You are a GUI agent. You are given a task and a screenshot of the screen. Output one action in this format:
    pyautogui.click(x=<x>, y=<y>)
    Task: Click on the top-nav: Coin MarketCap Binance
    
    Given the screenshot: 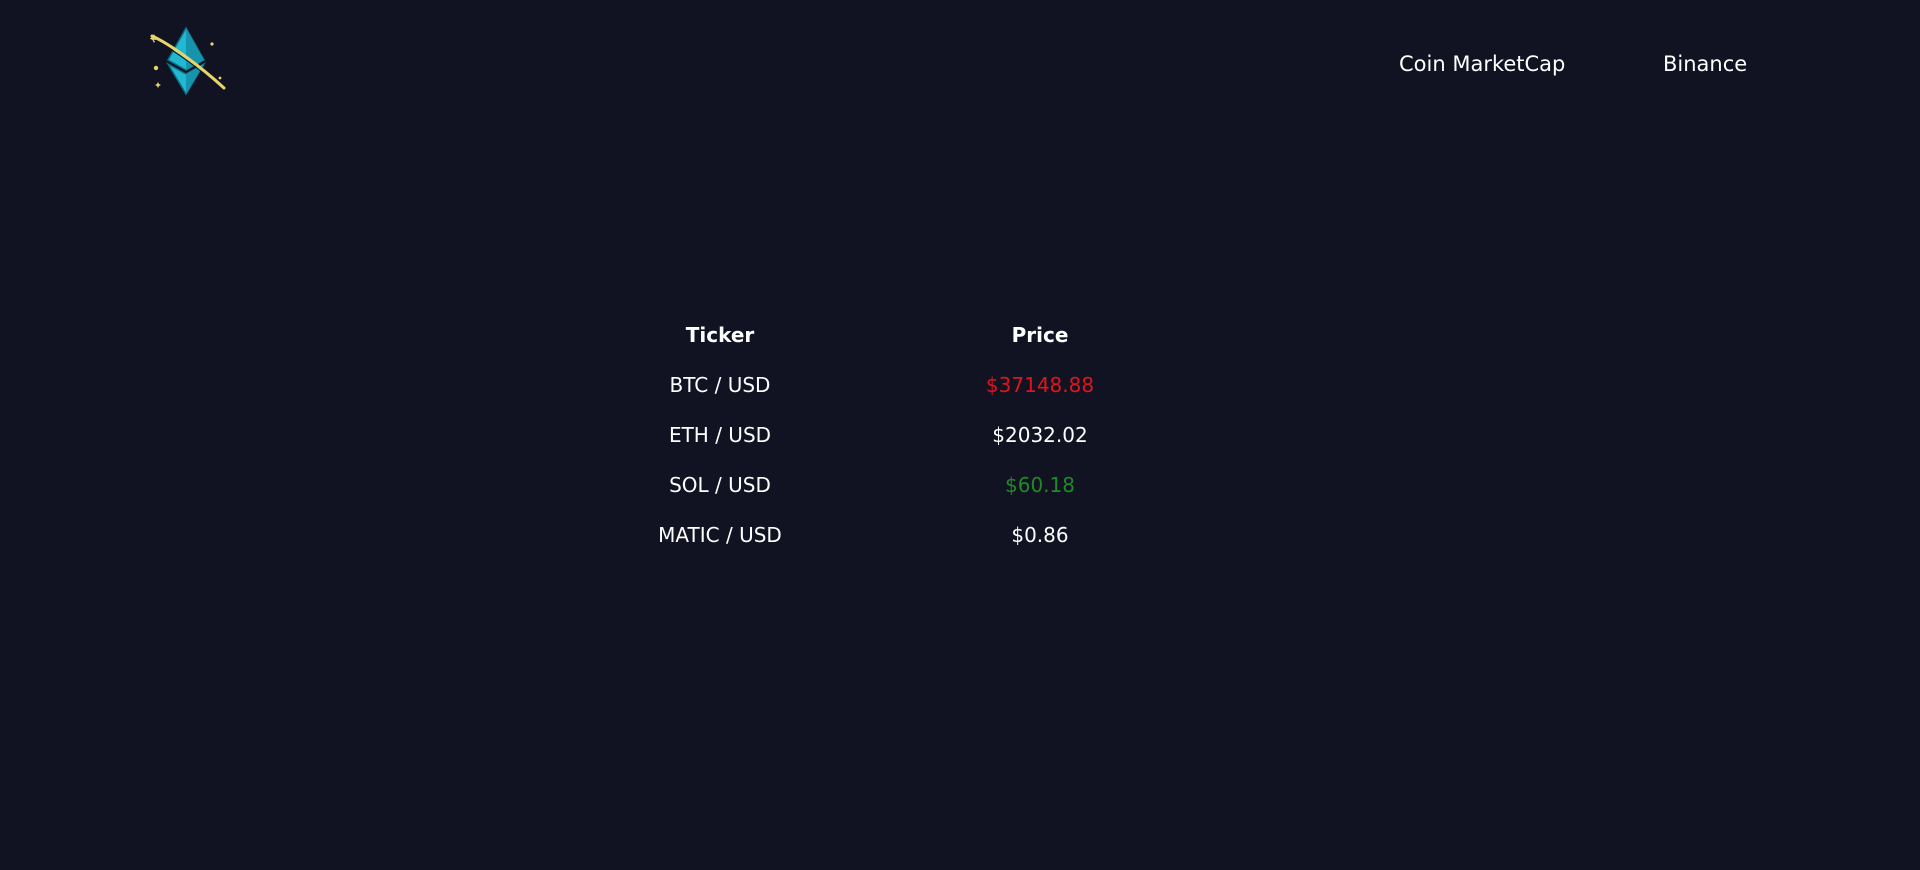 What is the action you would take?
    pyautogui.click(x=1590, y=68)
    